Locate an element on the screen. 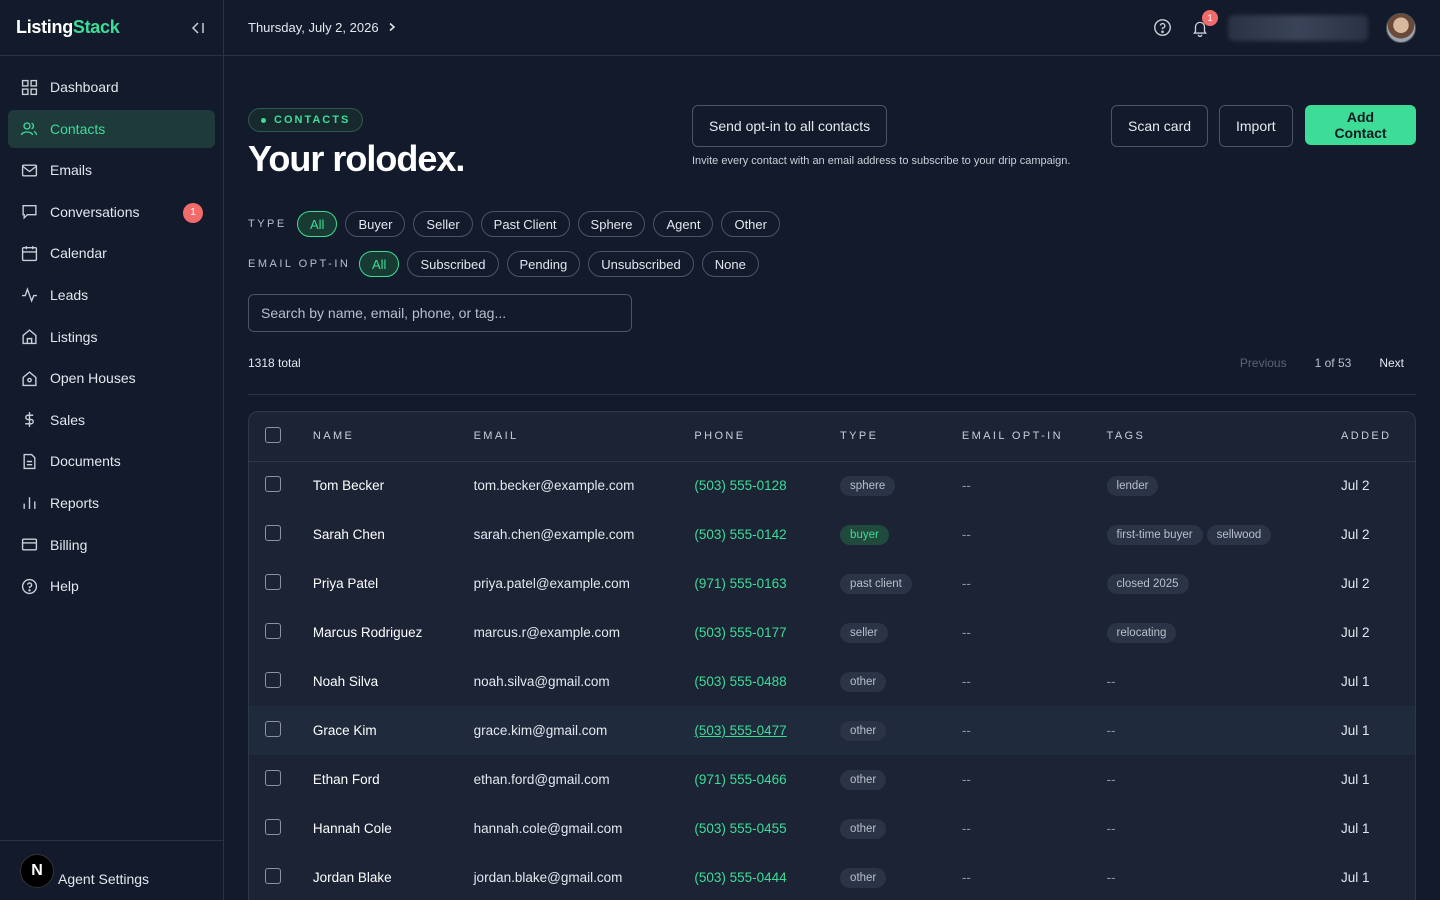  chip-type-sphere: Sphere is located at coordinates (611, 224).